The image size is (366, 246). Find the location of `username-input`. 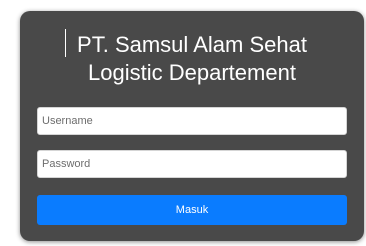

username-input is located at coordinates (192, 121).